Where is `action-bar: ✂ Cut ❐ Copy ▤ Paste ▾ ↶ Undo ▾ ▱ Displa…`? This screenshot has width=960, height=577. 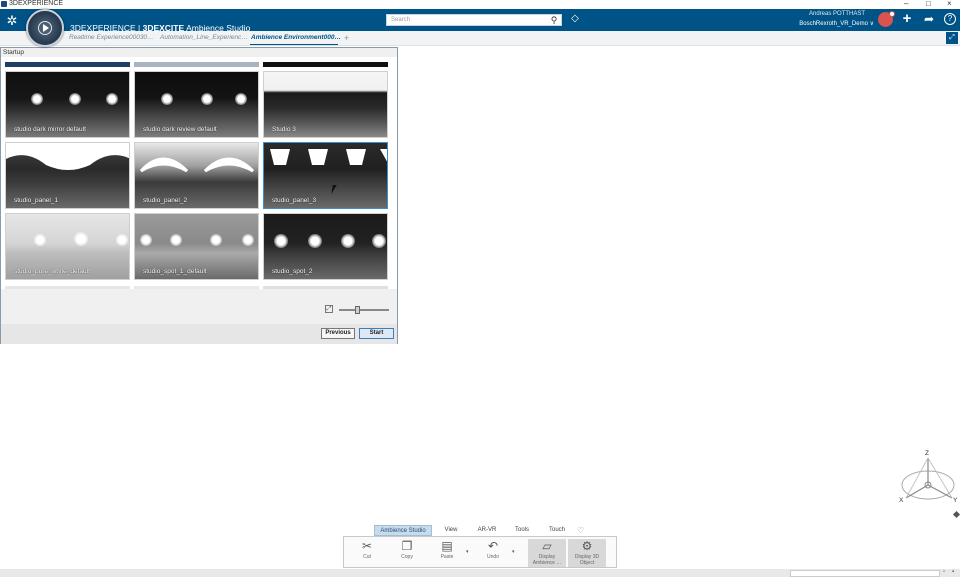
action-bar: ✂ Cut ❐ Copy ▤ Paste ▾ ↶ Undo ▾ ▱ Displa… is located at coordinates (480, 552).